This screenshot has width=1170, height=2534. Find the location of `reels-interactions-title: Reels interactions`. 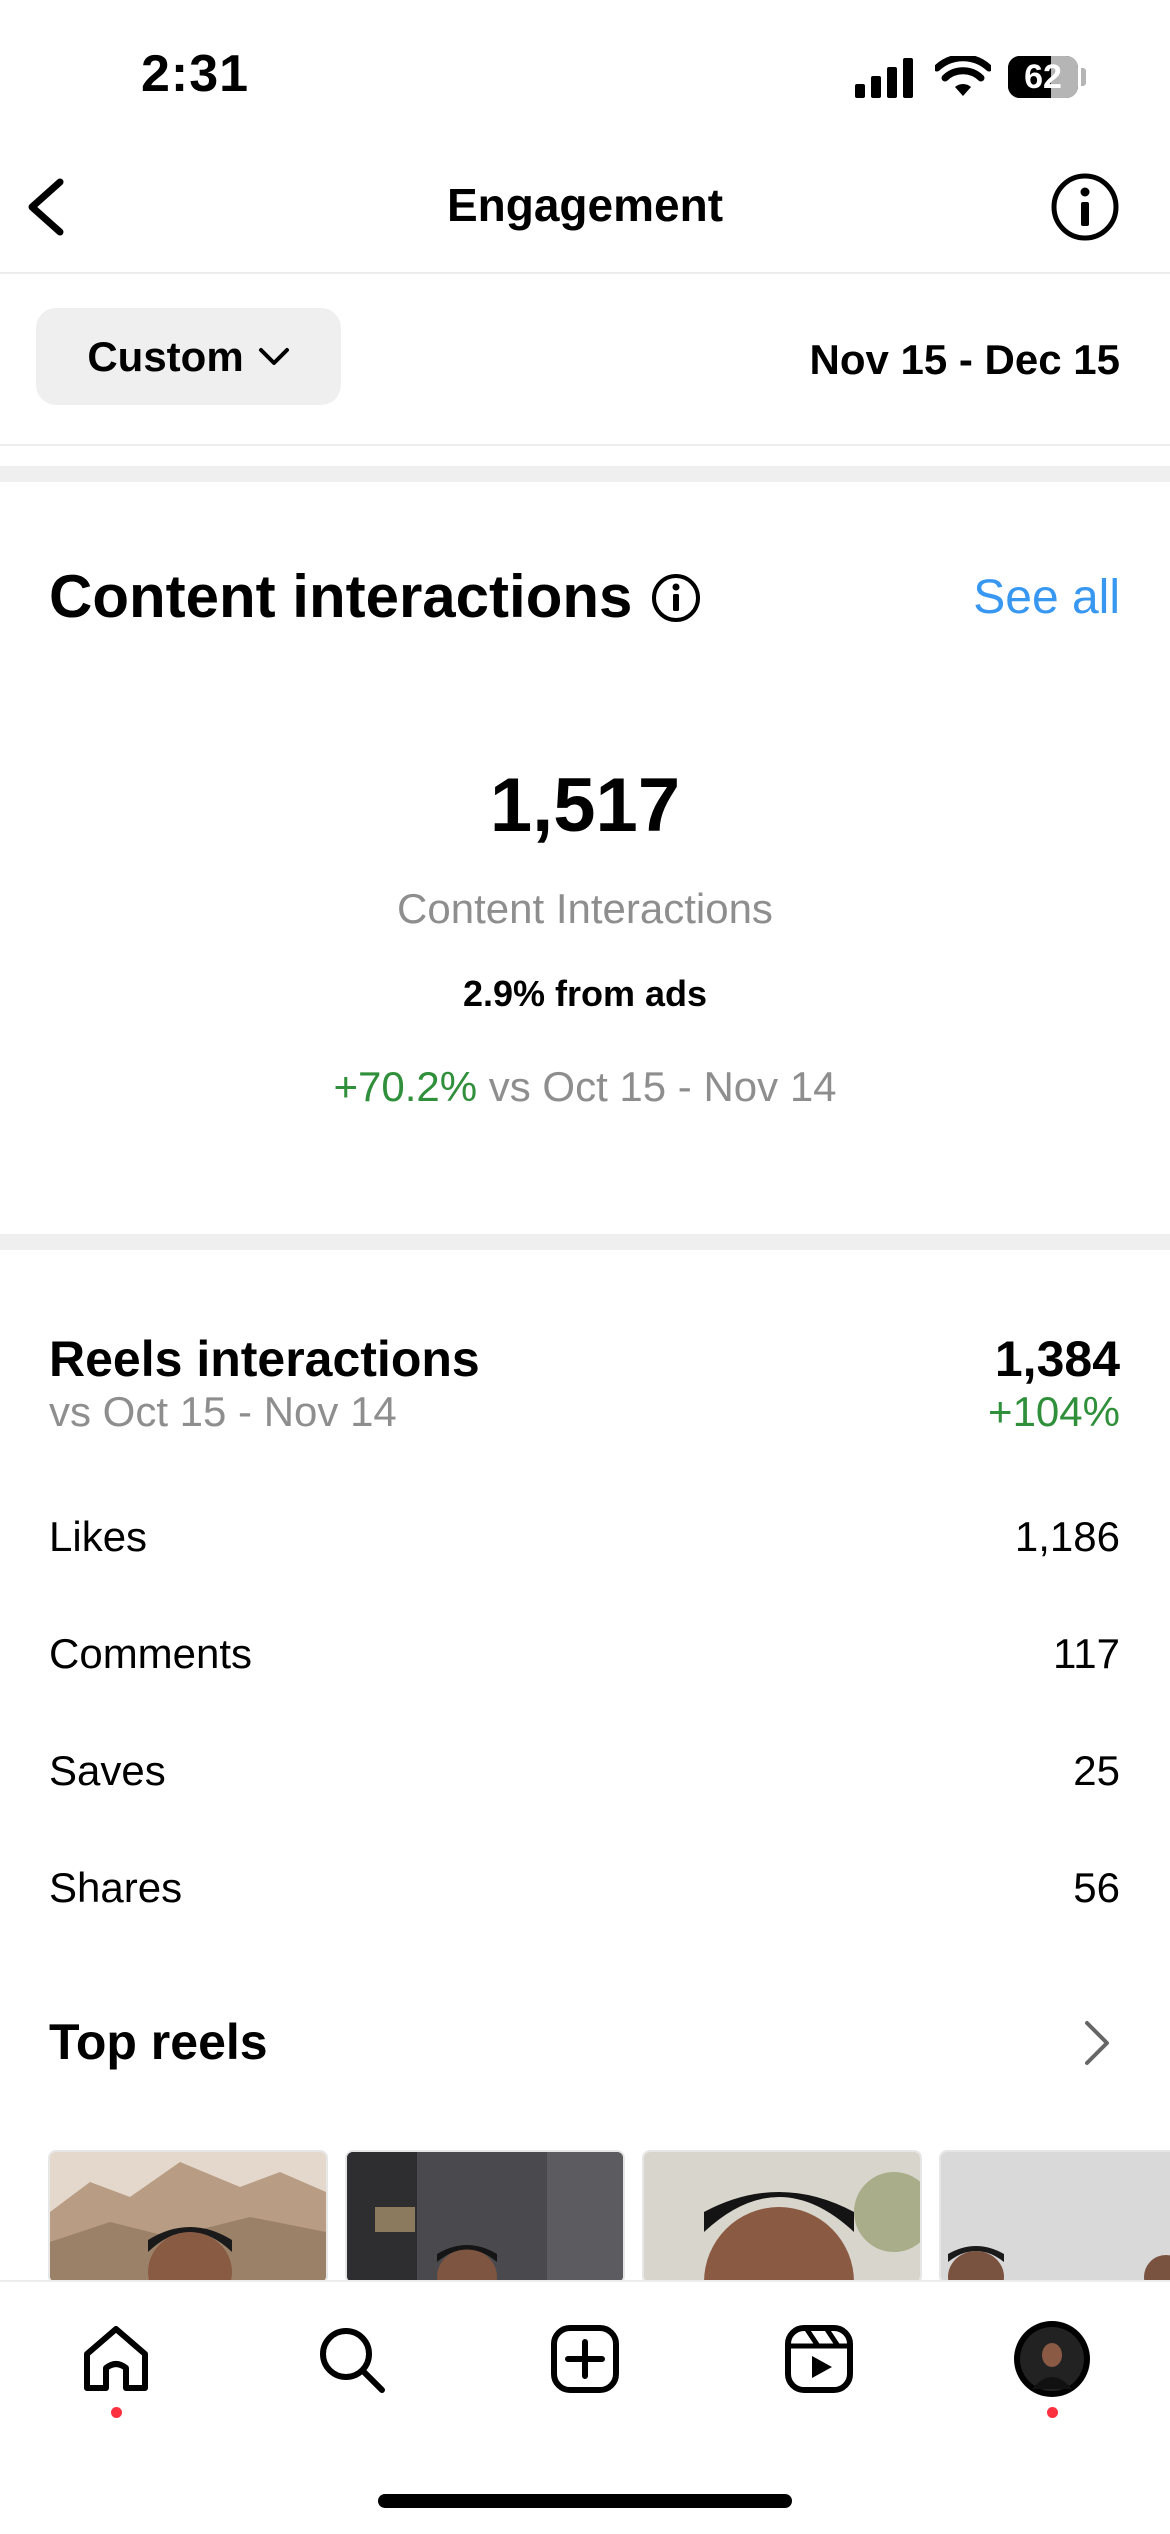

reels-interactions-title: Reels interactions is located at coordinates (264, 1359).